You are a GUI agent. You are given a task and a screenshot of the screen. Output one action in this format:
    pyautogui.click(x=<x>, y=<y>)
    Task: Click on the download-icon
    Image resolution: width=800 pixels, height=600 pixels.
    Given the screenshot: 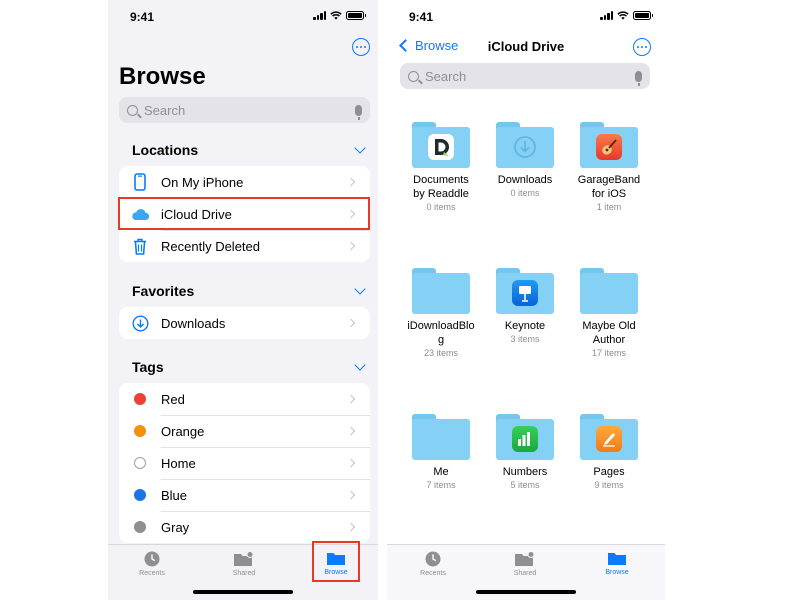 What is the action you would take?
    pyautogui.click(x=525, y=147)
    